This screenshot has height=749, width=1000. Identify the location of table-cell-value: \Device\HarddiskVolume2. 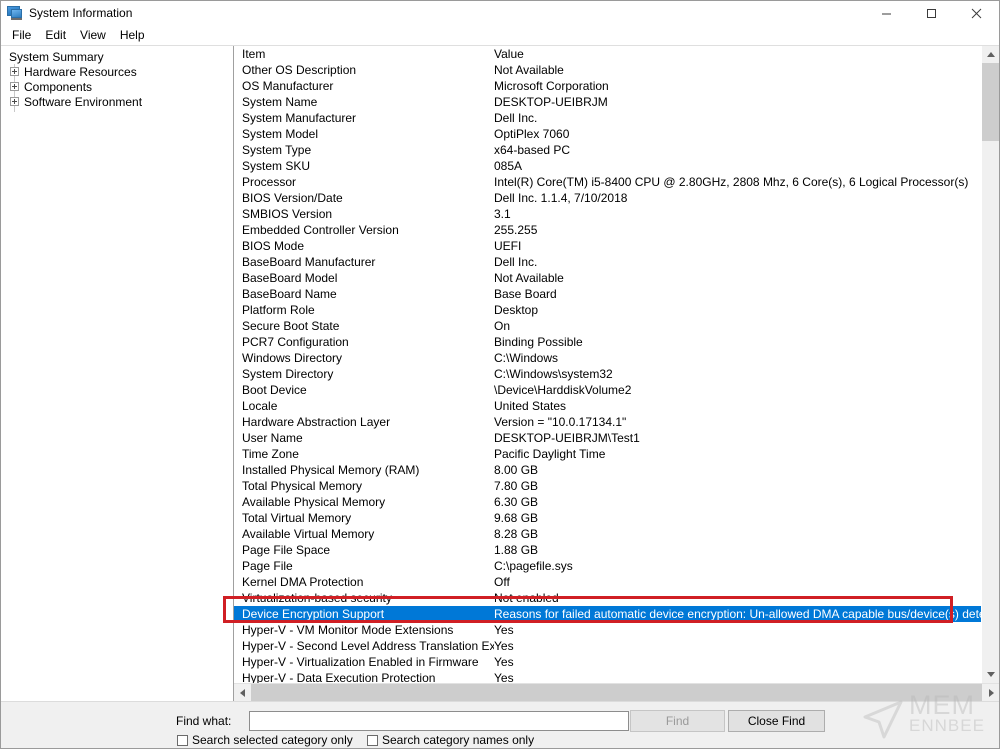
(563, 390).